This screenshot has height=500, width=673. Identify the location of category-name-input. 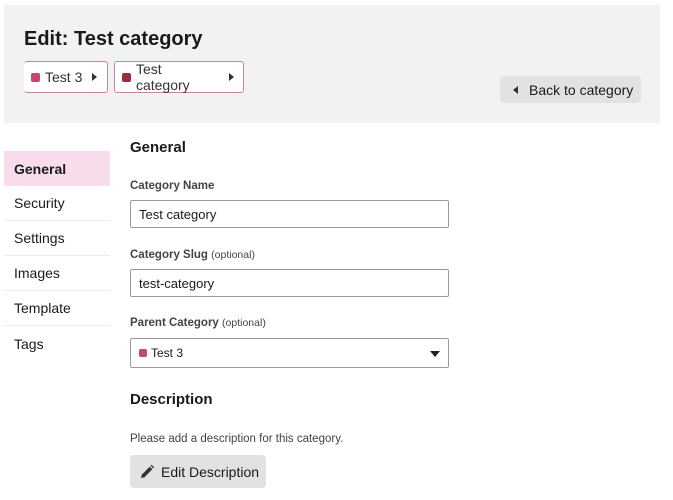
(289, 214).